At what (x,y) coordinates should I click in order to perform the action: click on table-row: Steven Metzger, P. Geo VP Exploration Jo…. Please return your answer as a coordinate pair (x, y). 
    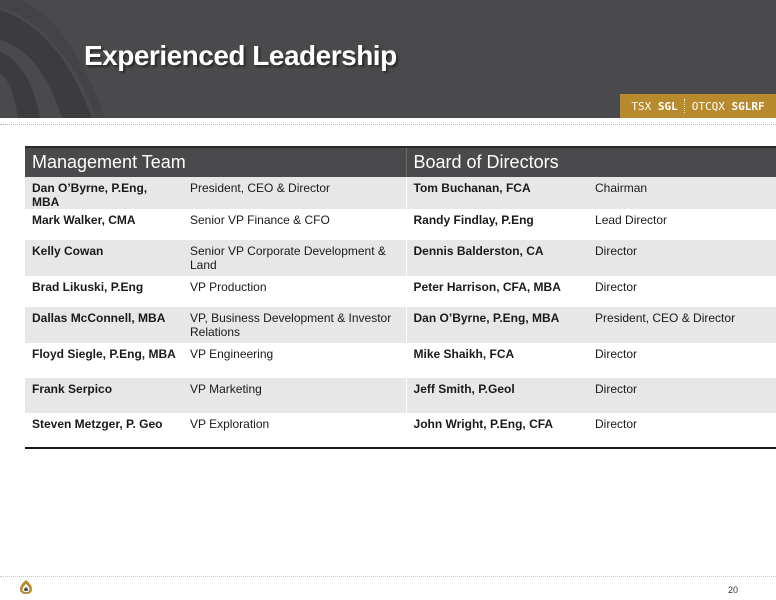
    Looking at the image, I should click on (400, 430).